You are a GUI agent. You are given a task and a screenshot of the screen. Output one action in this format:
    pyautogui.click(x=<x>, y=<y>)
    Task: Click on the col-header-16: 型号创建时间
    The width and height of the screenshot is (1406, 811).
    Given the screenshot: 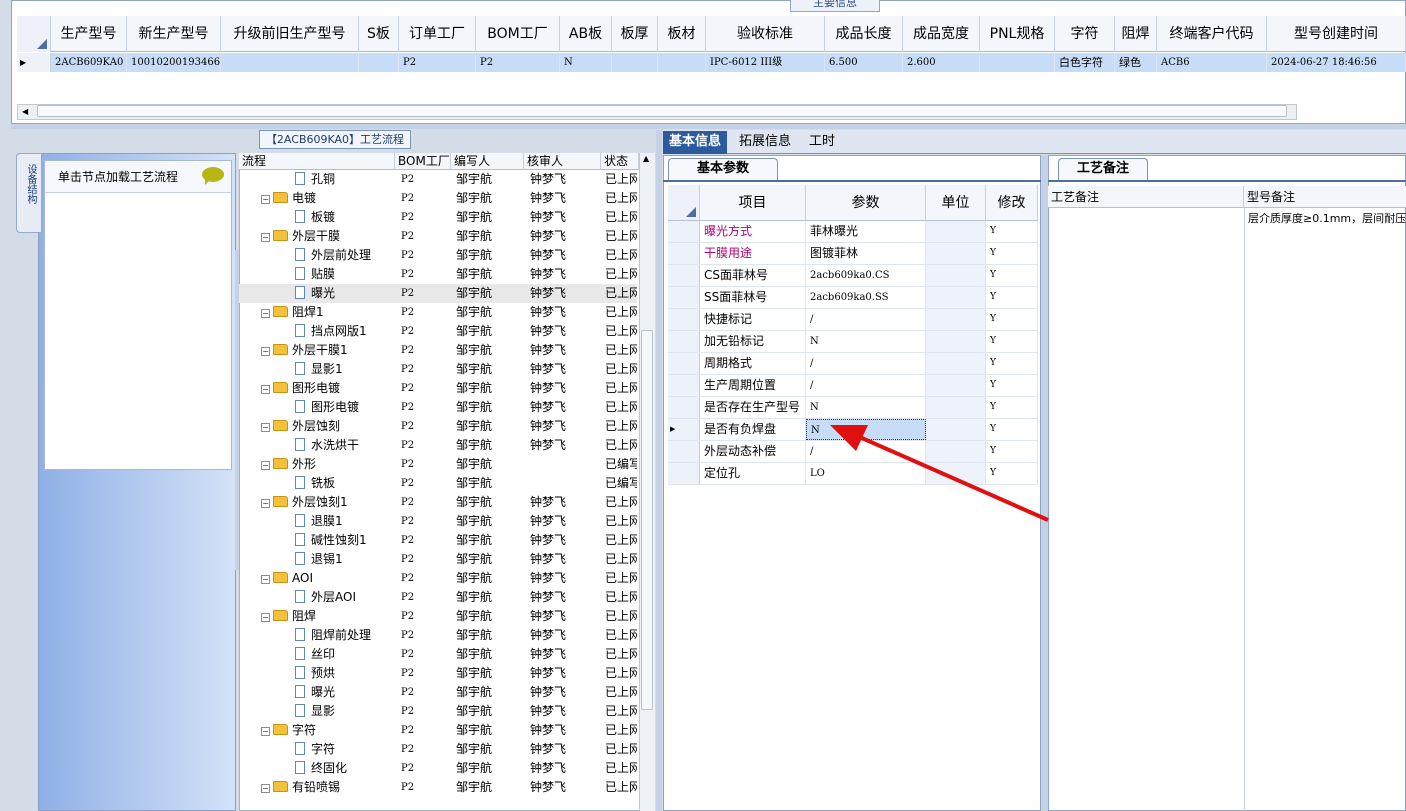 What is the action you would take?
    pyautogui.click(x=1336, y=34)
    